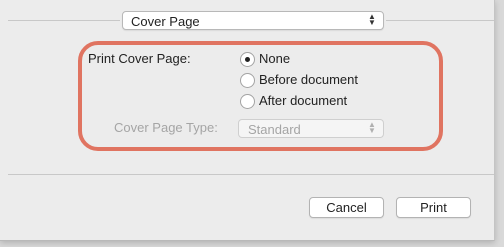 This screenshot has width=504, height=247. I want to click on section-popup: Cover Page ▲ ▼, so click(253, 20).